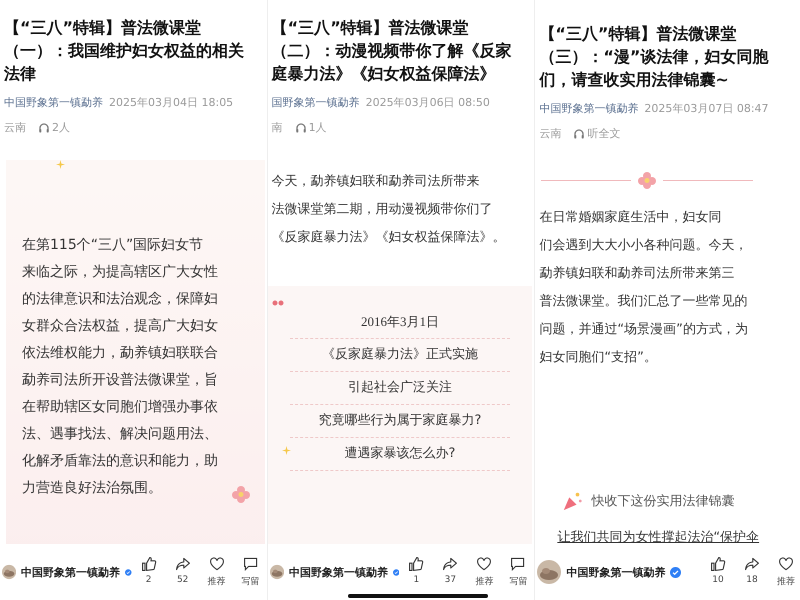 This screenshot has height=600, width=800. I want to click on article-title: 【“三八”特辑】普法微课堂 （一）：我国维护妇女权益的相关 法律, so click(124, 51).